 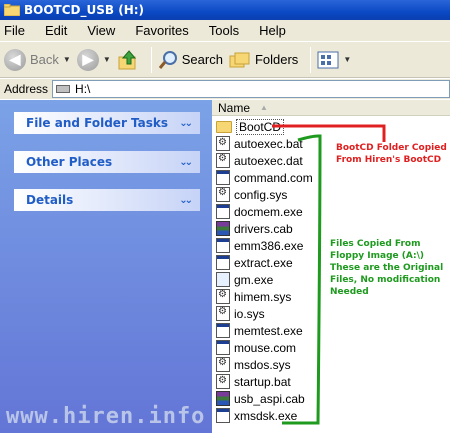 What do you see at coordinates (265, 347) in the screenshot?
I see `file-name: mouse.com` at bounding box center [265, 347].